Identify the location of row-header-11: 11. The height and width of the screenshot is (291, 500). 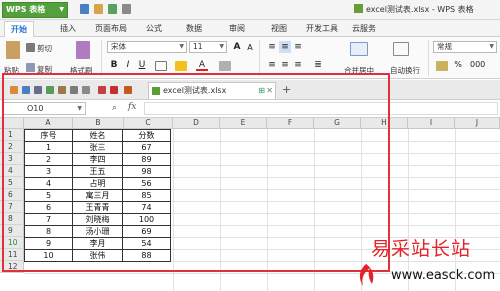
(12, 255).